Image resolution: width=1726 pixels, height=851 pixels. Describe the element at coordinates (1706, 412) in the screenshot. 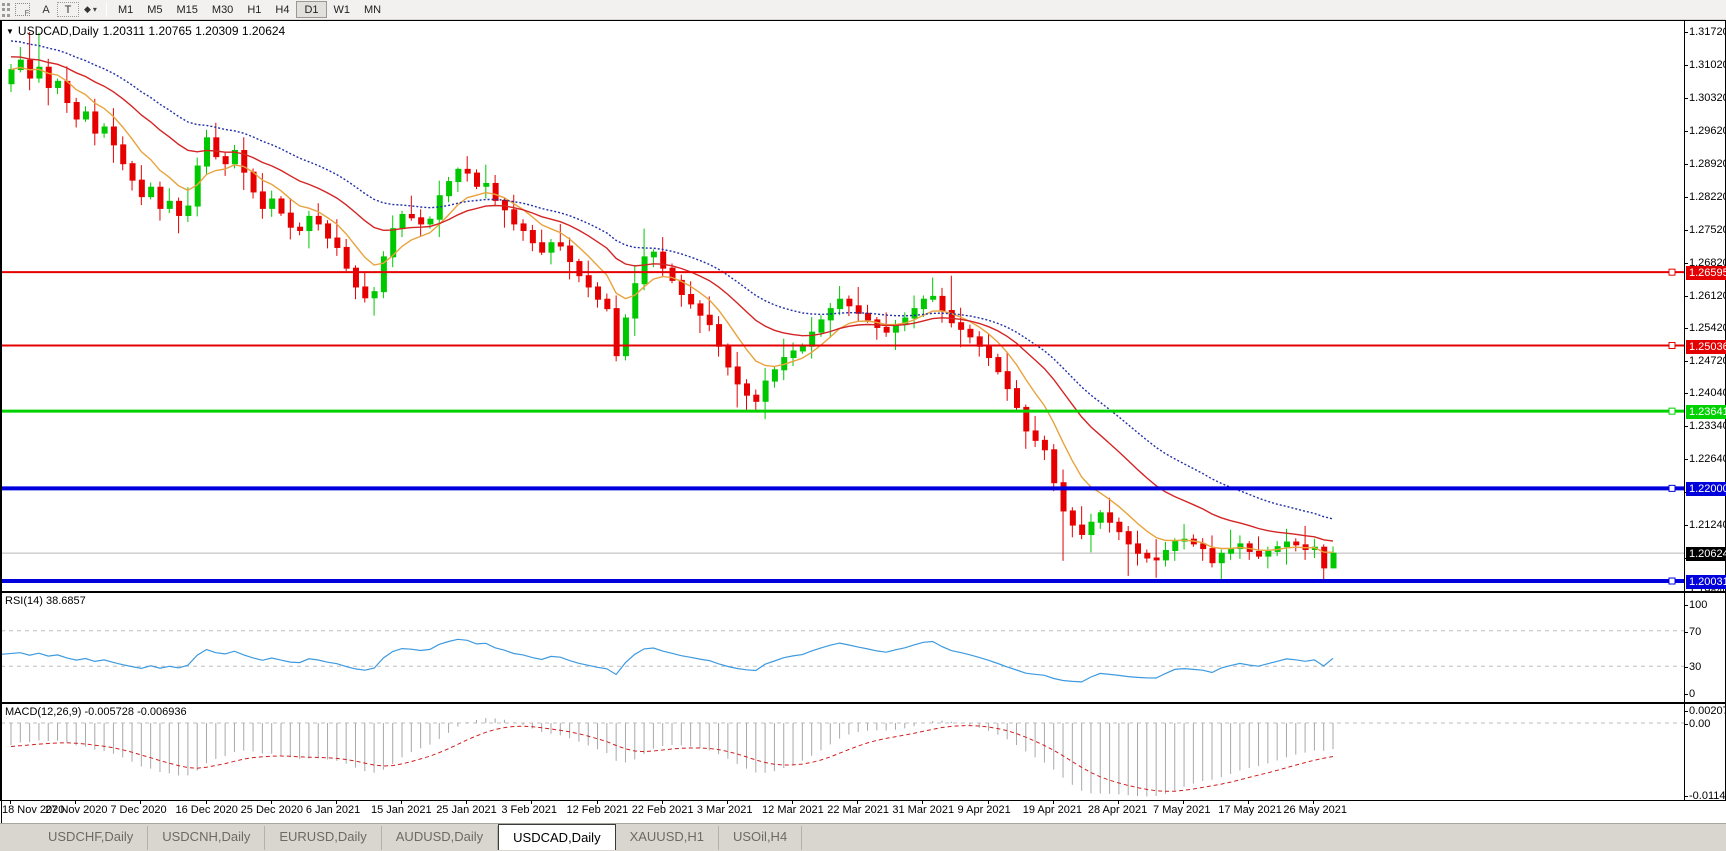

I see `hline-price-label: 1.23641` at that location.